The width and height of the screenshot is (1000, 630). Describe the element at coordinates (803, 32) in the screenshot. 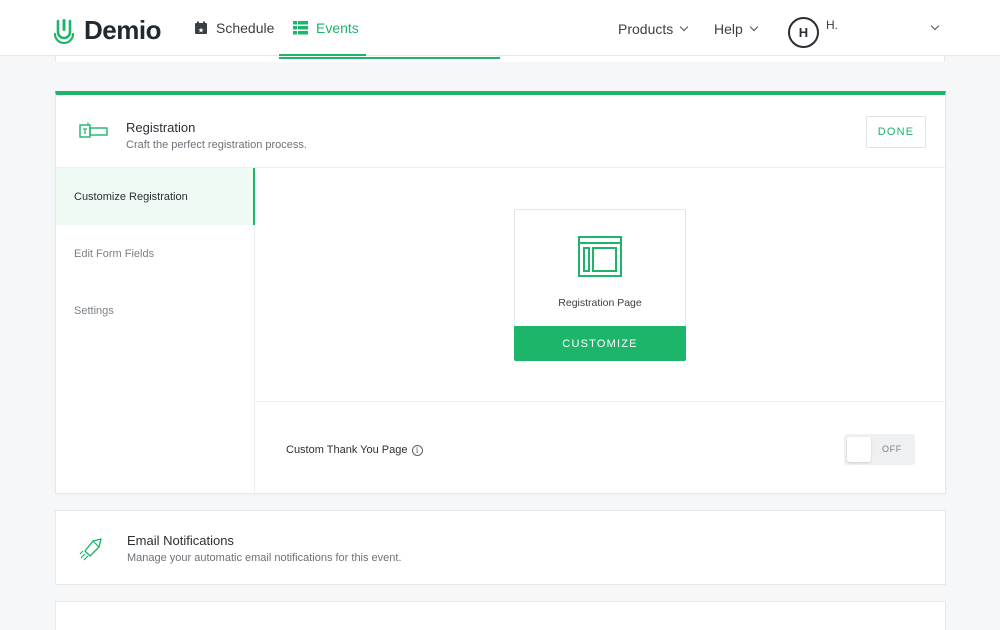

I see `user-avatar: H` at that location.